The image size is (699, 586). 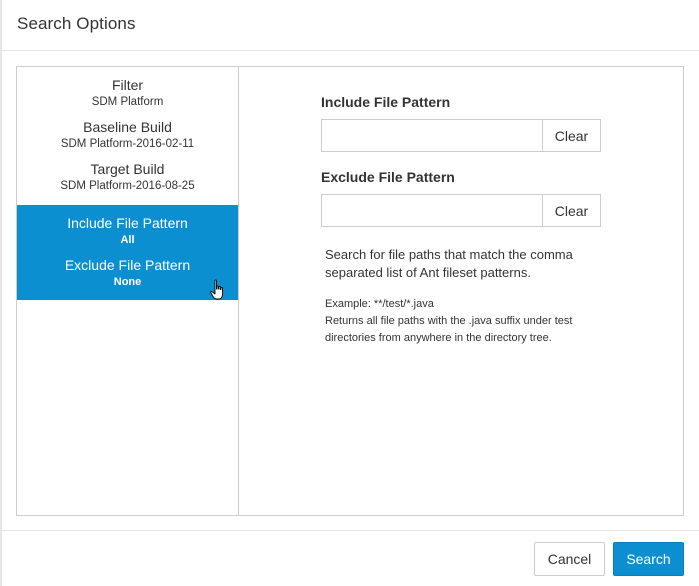 What do you see at coordinates (127, 240) in the screenshot?
I see `sidebar-item-value: All` at bounding box center [127, 240].